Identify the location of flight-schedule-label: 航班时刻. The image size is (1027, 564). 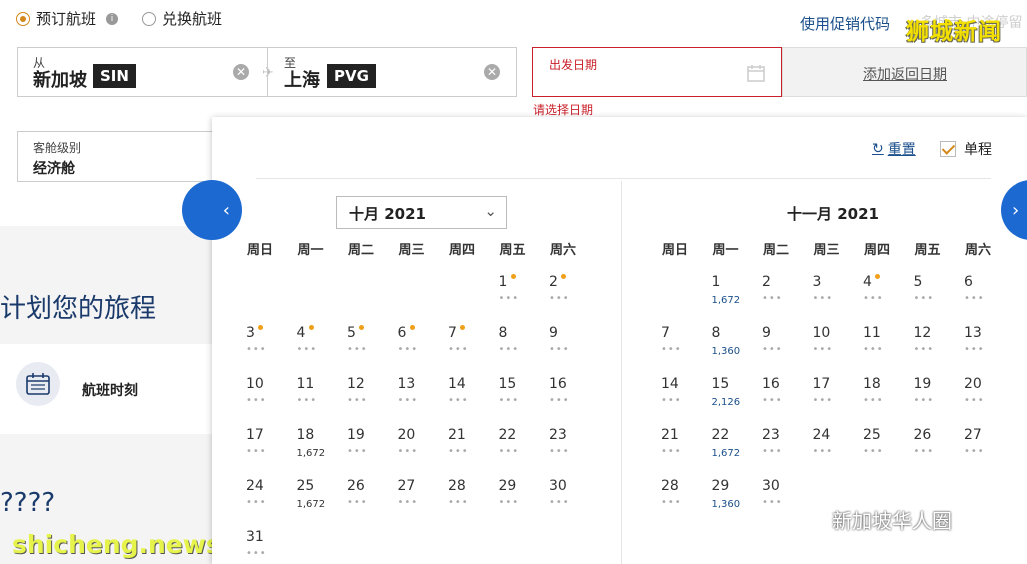
(110, 390).